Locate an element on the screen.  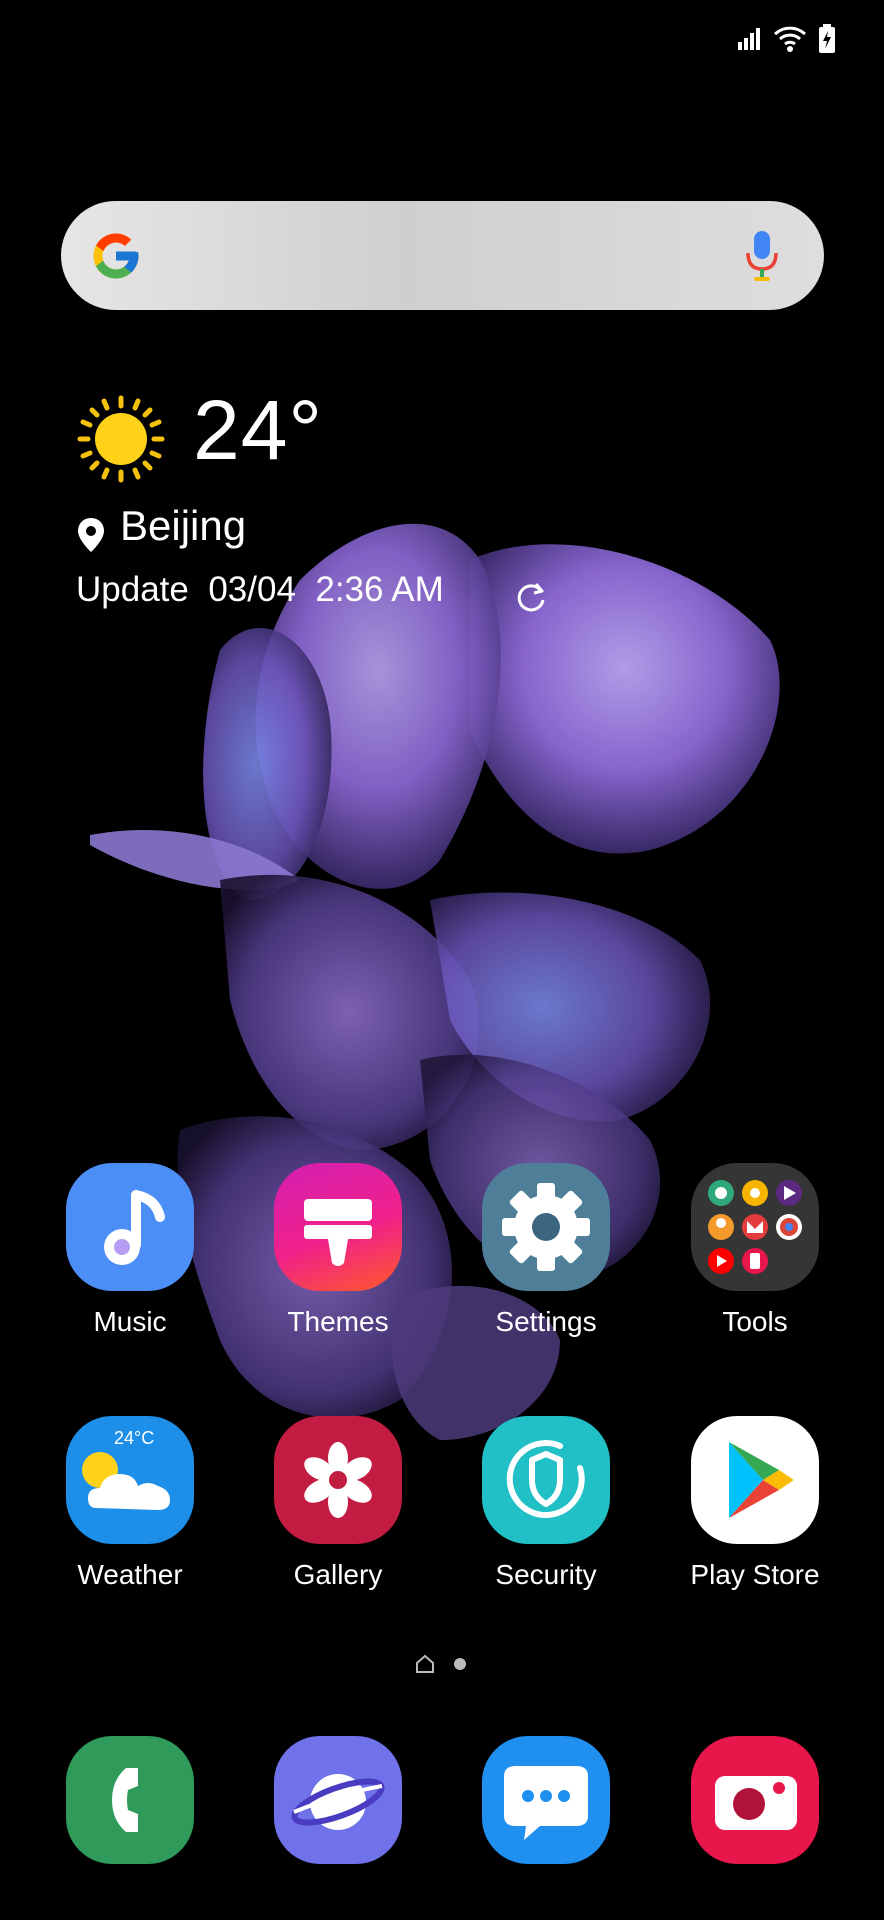
app-label: Music is located at coordinates (130, 1321).